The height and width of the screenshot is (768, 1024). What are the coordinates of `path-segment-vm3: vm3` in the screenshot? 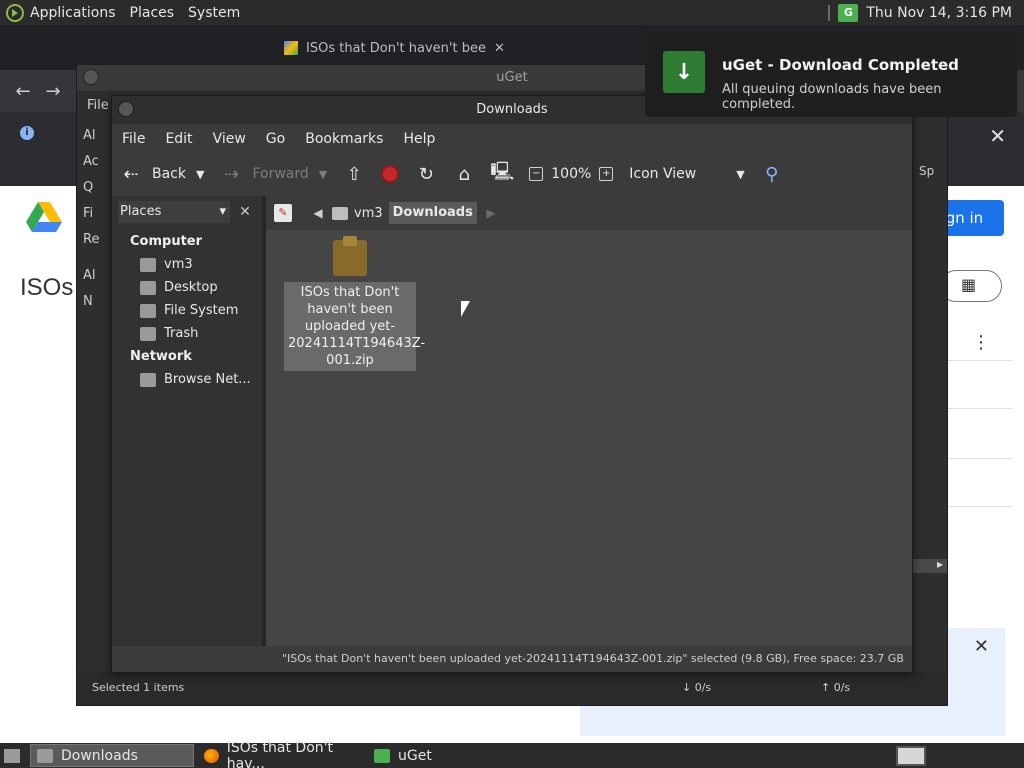 It's located at (368, 213).